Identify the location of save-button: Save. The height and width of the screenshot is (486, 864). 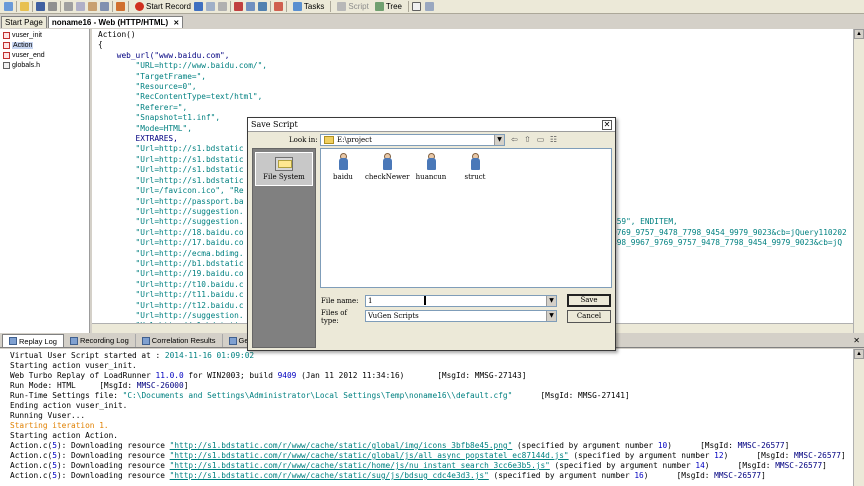
(589, 300).